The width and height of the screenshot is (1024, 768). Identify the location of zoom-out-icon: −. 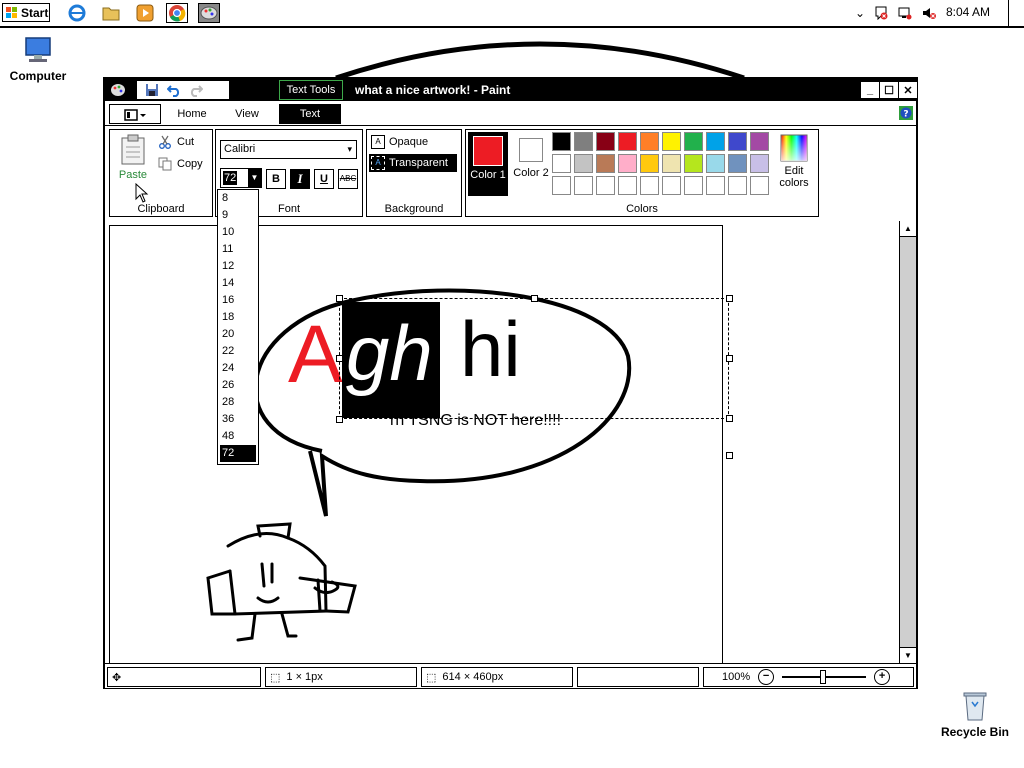
(766, 677).